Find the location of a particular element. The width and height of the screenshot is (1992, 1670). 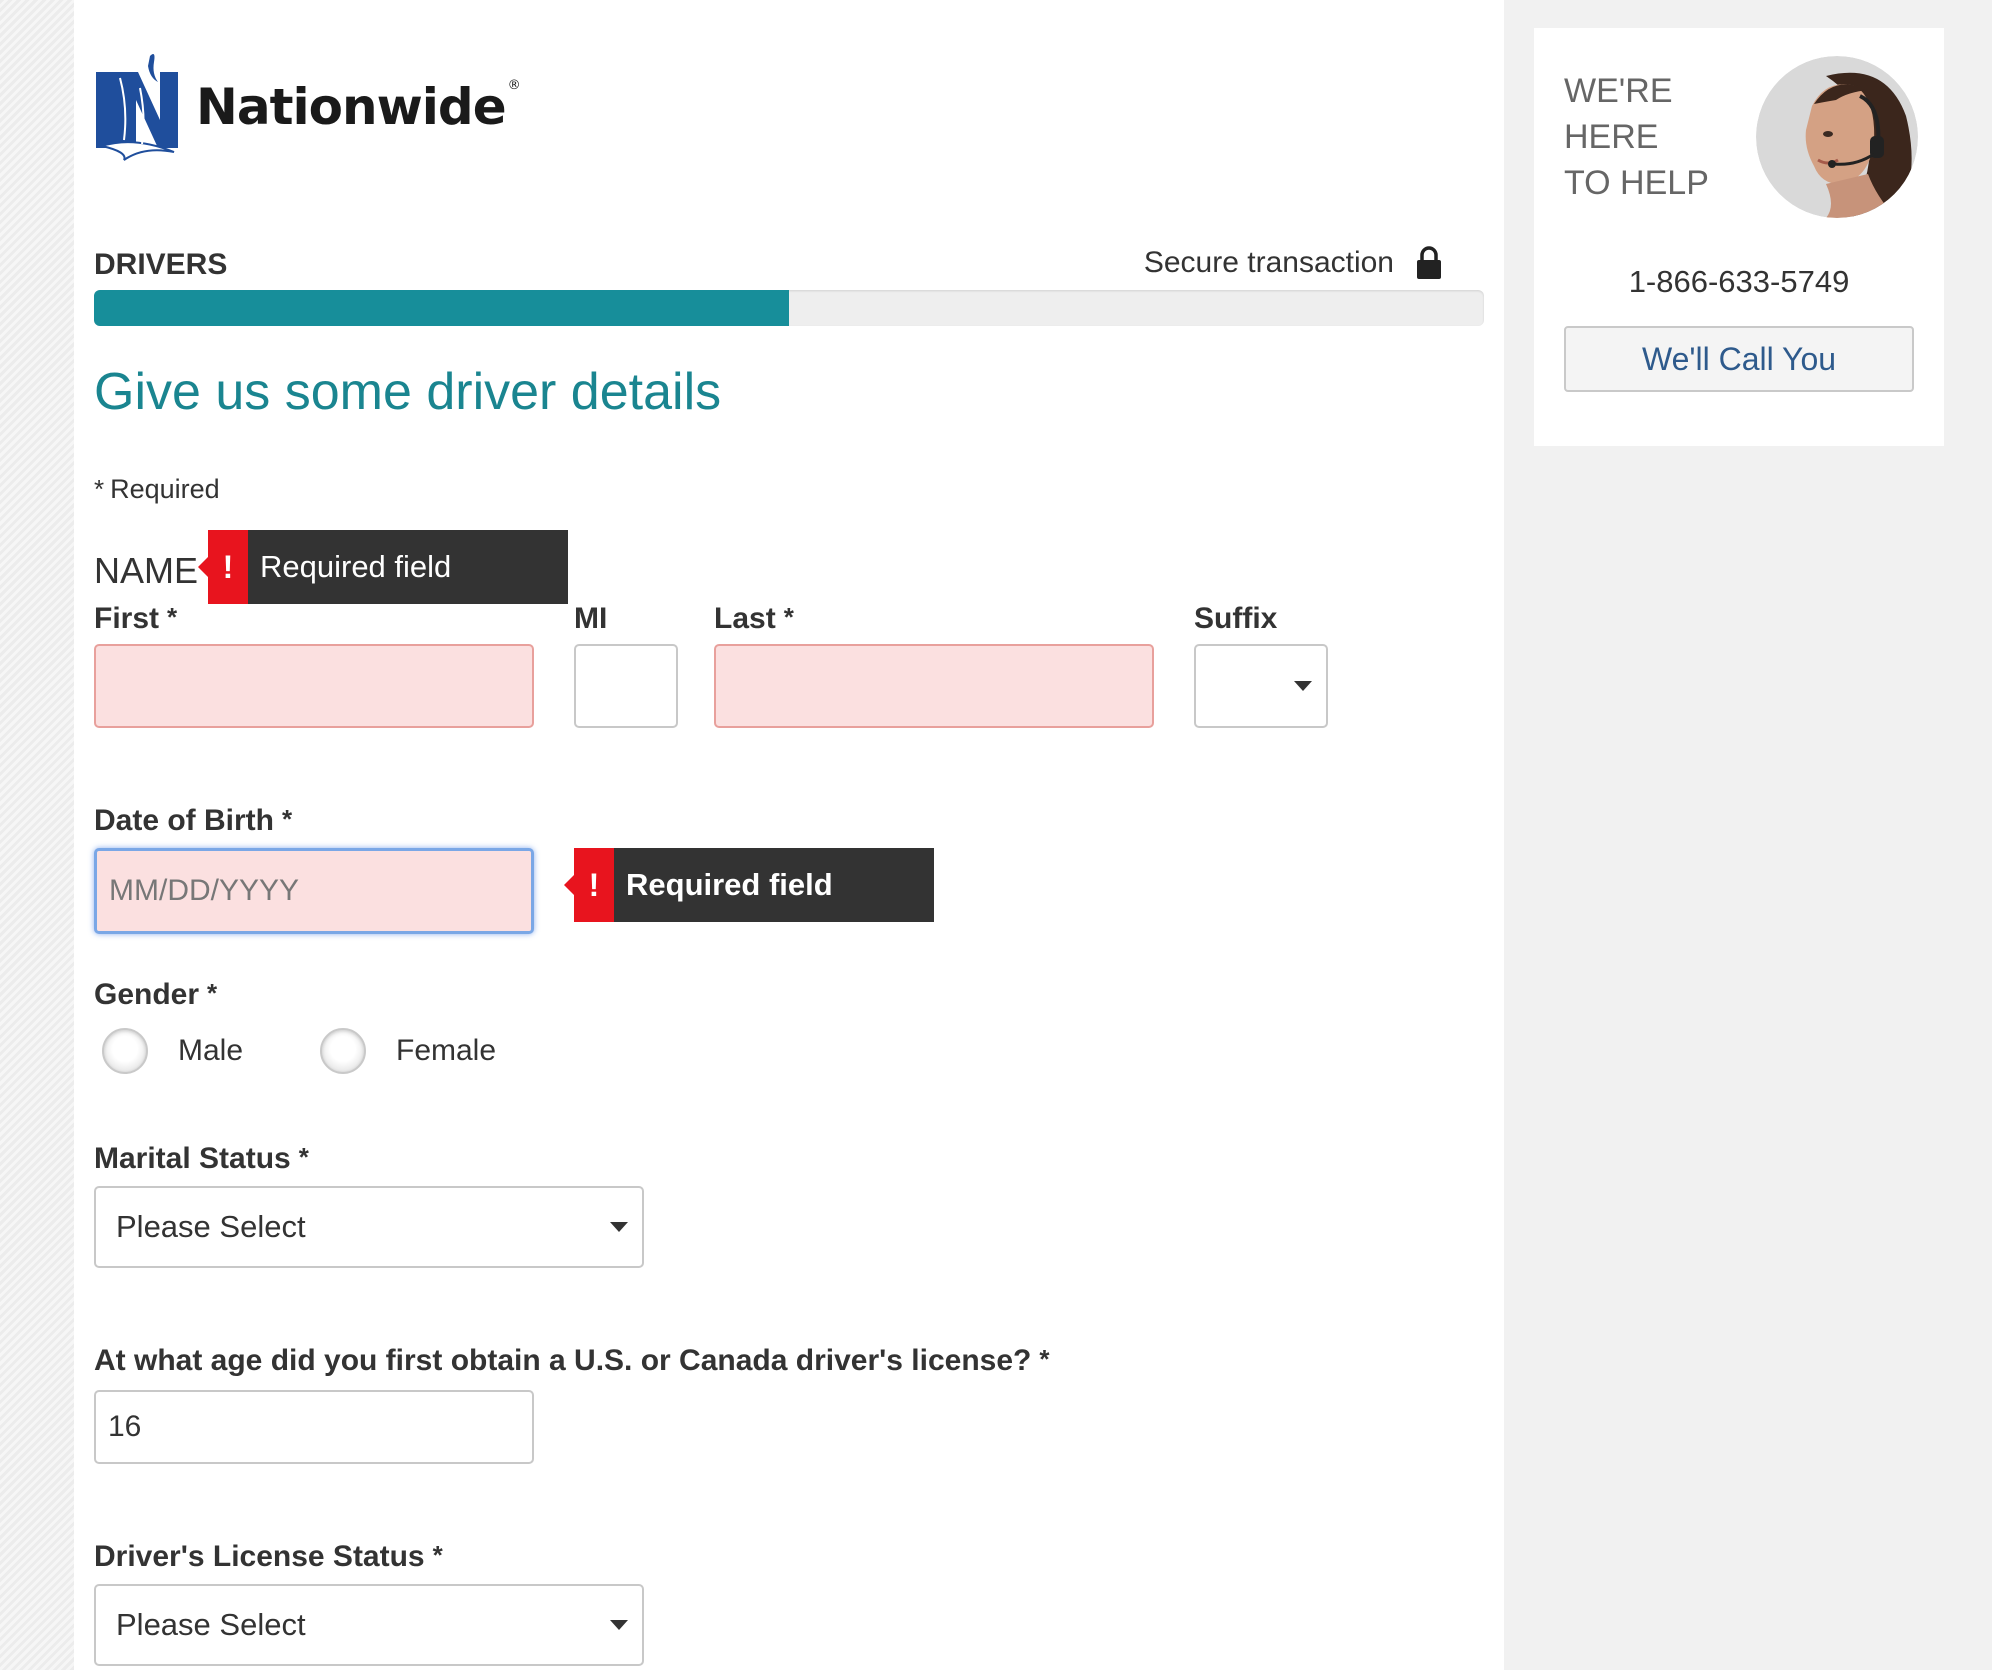

last-name-label-text: Last is located at coordinates (745, 618).